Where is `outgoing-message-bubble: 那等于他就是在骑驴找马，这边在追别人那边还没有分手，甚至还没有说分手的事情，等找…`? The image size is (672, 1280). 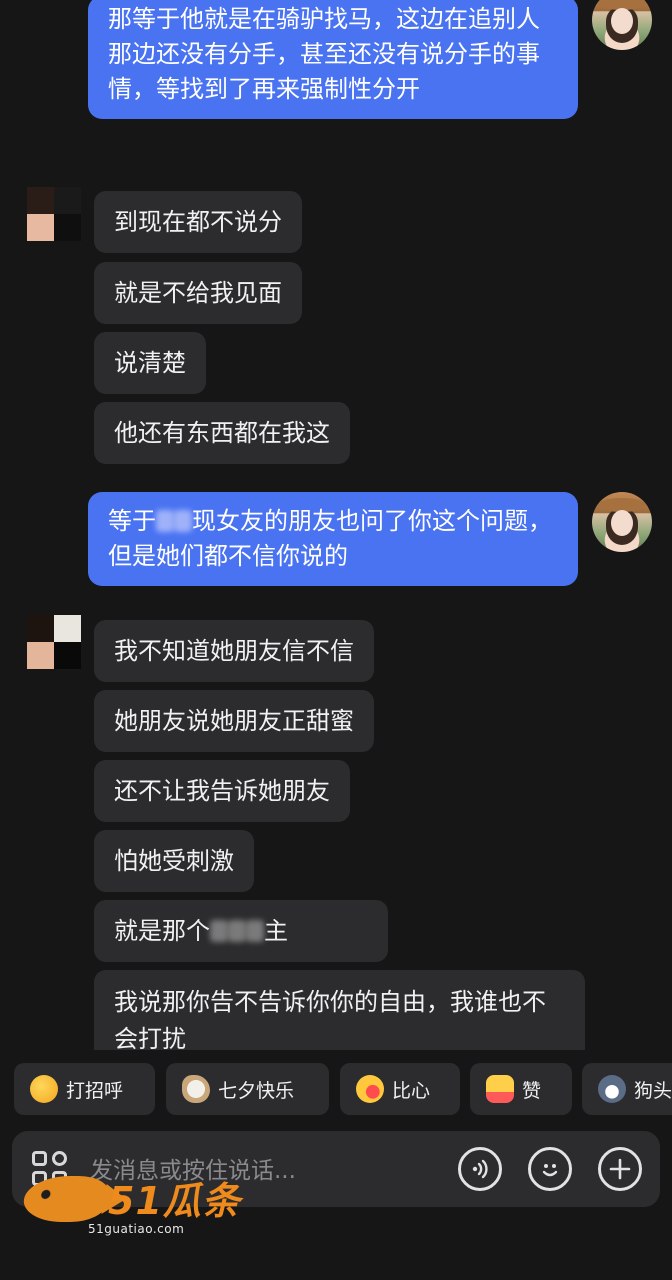 outgoing-message-bubble: 那等于他就是在骑驴找马，这边在追别人那边还没有分手，甚至还没有说分手的事情，等找… is located at coordinates (333, 59).